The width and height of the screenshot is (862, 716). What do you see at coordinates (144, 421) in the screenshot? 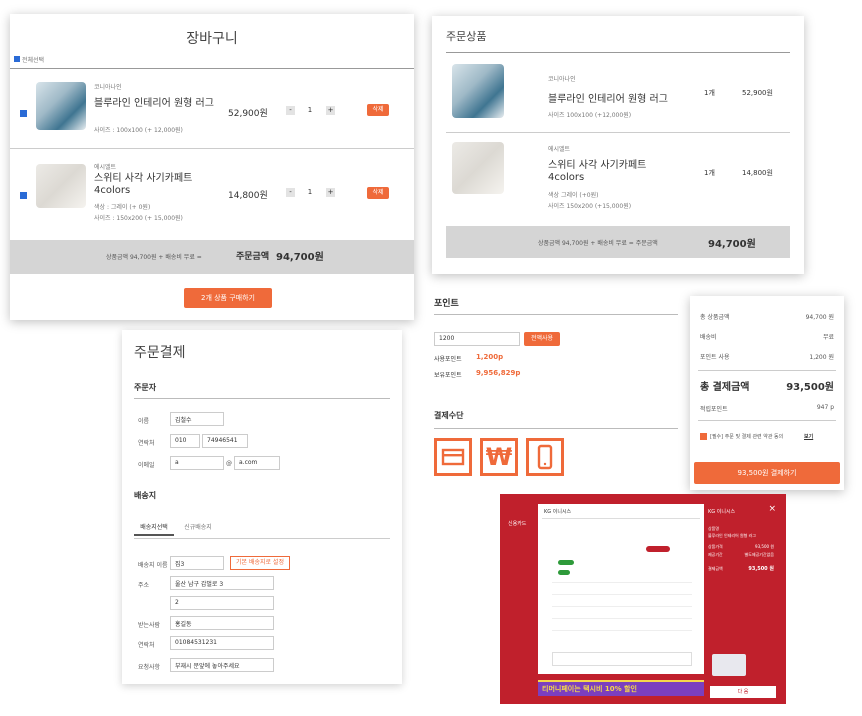
I see `name-label: 이름` at bounding box center [144, 421].